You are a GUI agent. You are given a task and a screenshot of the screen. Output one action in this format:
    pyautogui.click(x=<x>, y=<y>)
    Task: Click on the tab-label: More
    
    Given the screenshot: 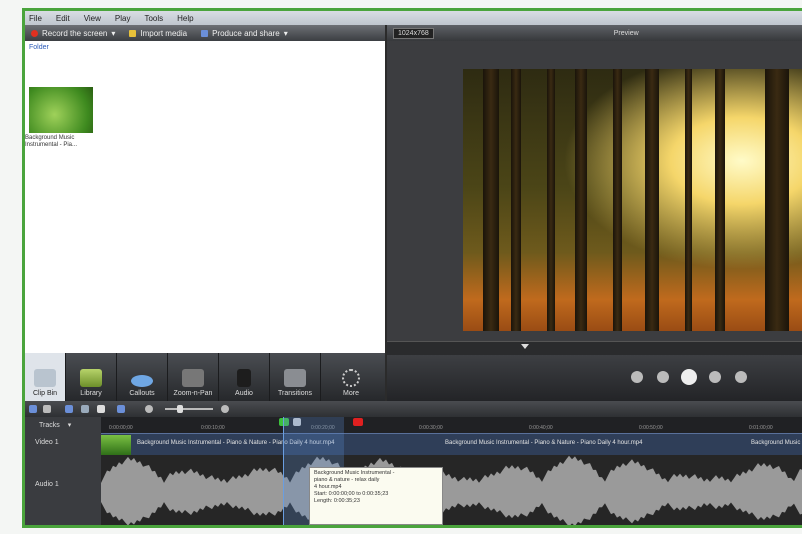 What is the action you would take?
    pyautogui.click(x=351, y=393)
    